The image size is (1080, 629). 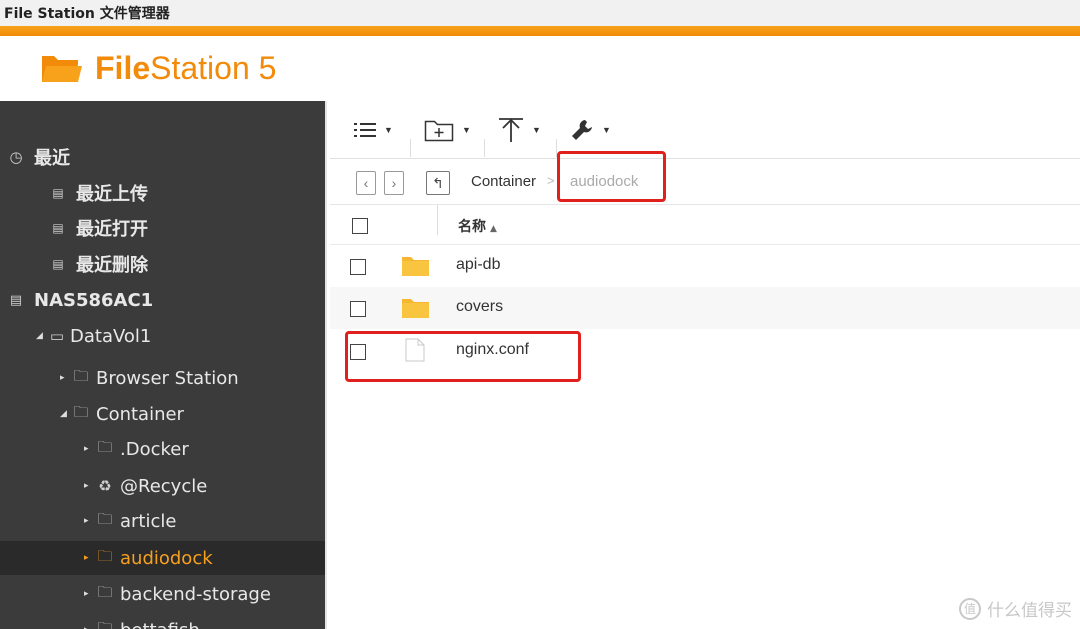 I want to click on toolbar: ▼ ▼ ▼ ▼, so click(x=705, y=130).